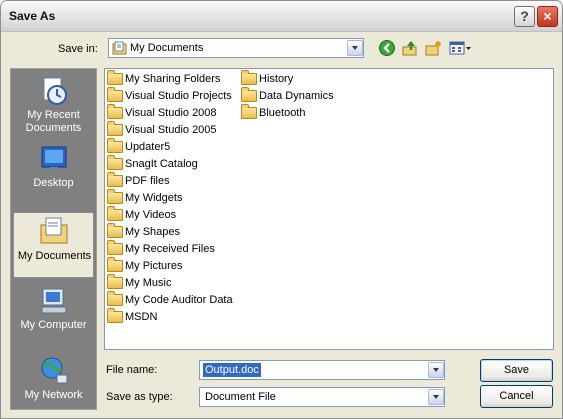 This screenshot has height=419, width=563. What do you see at coordinates (53, 395) in the screenshot?
I see `place-label: My Network` at bounding box center [53, 395].